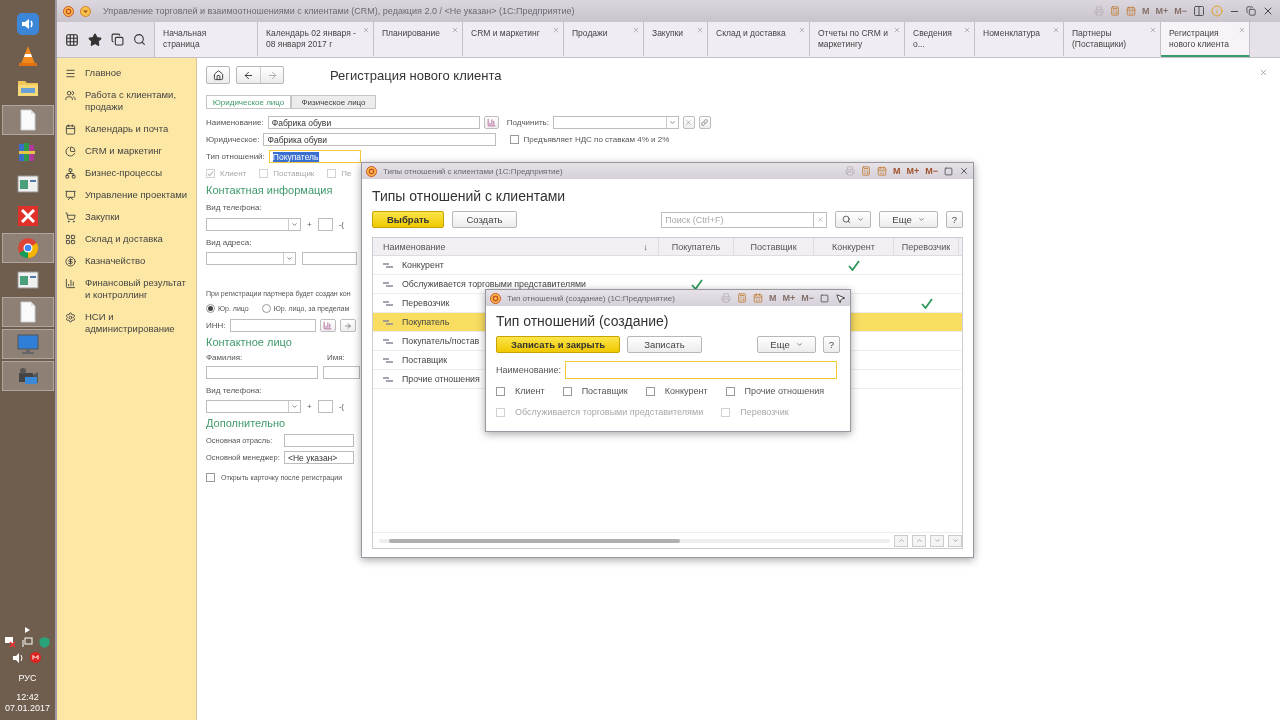 This screenshot has height=720, width=1280. Describe the element at coordinates (696, 246) in the screenshot. I see `column-header: Покупатель` at that location.